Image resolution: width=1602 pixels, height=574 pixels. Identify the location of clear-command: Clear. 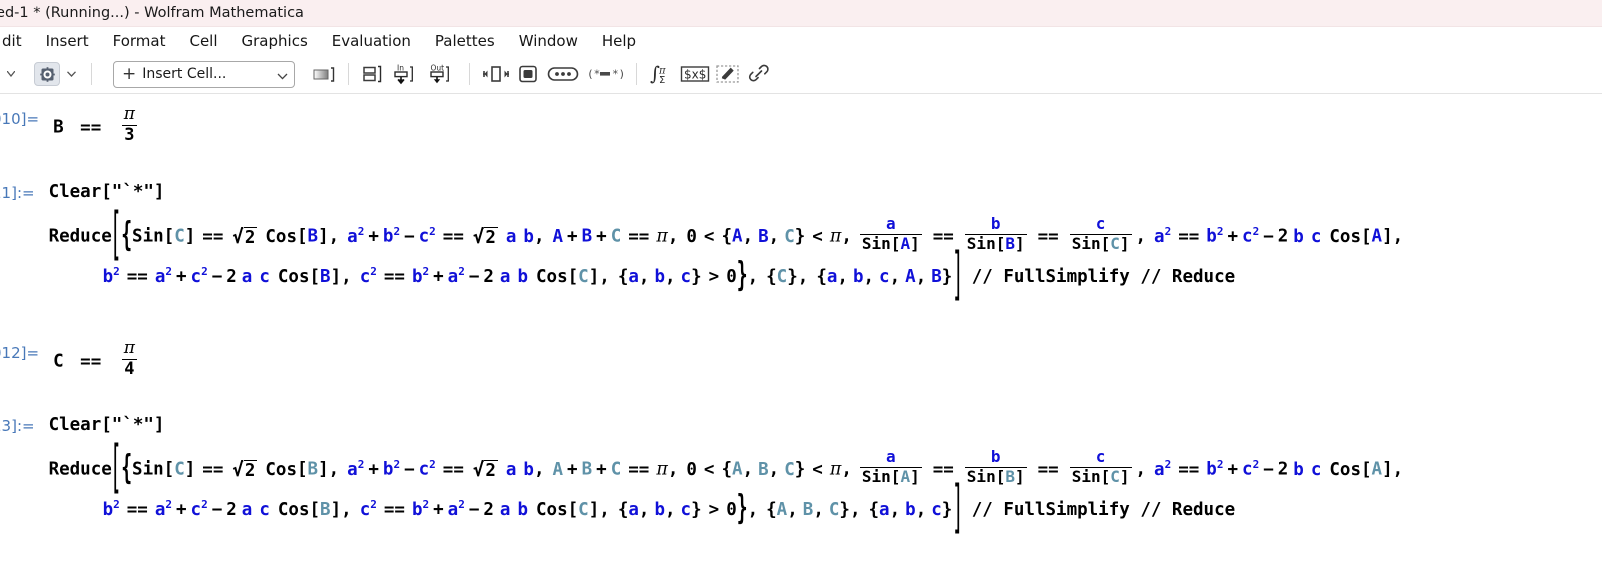
(75, 192).